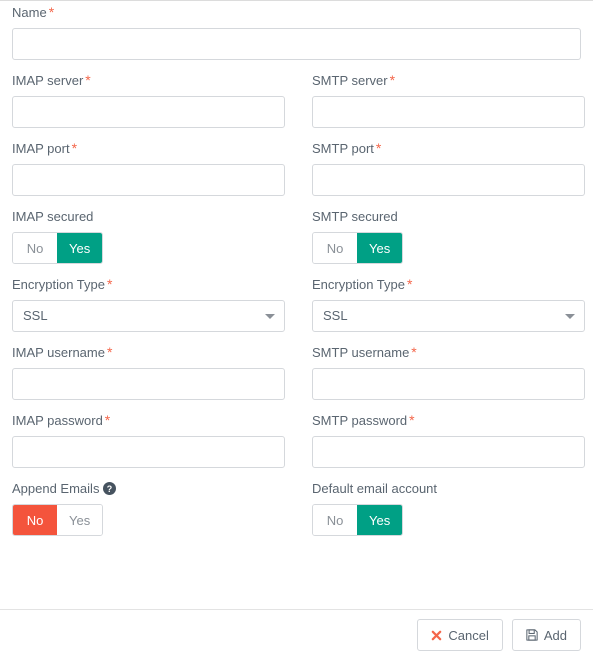 Image resolution: width=593 pixels, height=660 pixels. I want to click on smtp-secured-toggle: No Yes, so click(358, 248).